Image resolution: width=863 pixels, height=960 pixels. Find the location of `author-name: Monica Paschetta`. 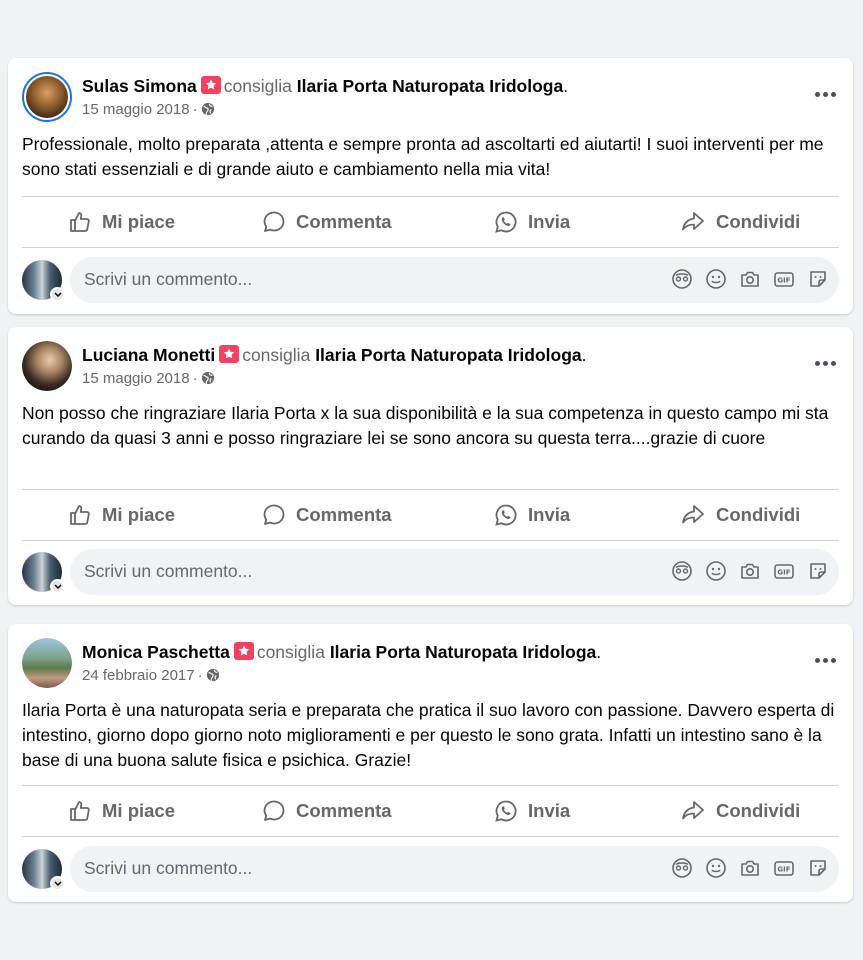

author-name: Monica Paschetta is located at coordinates (156, 652).